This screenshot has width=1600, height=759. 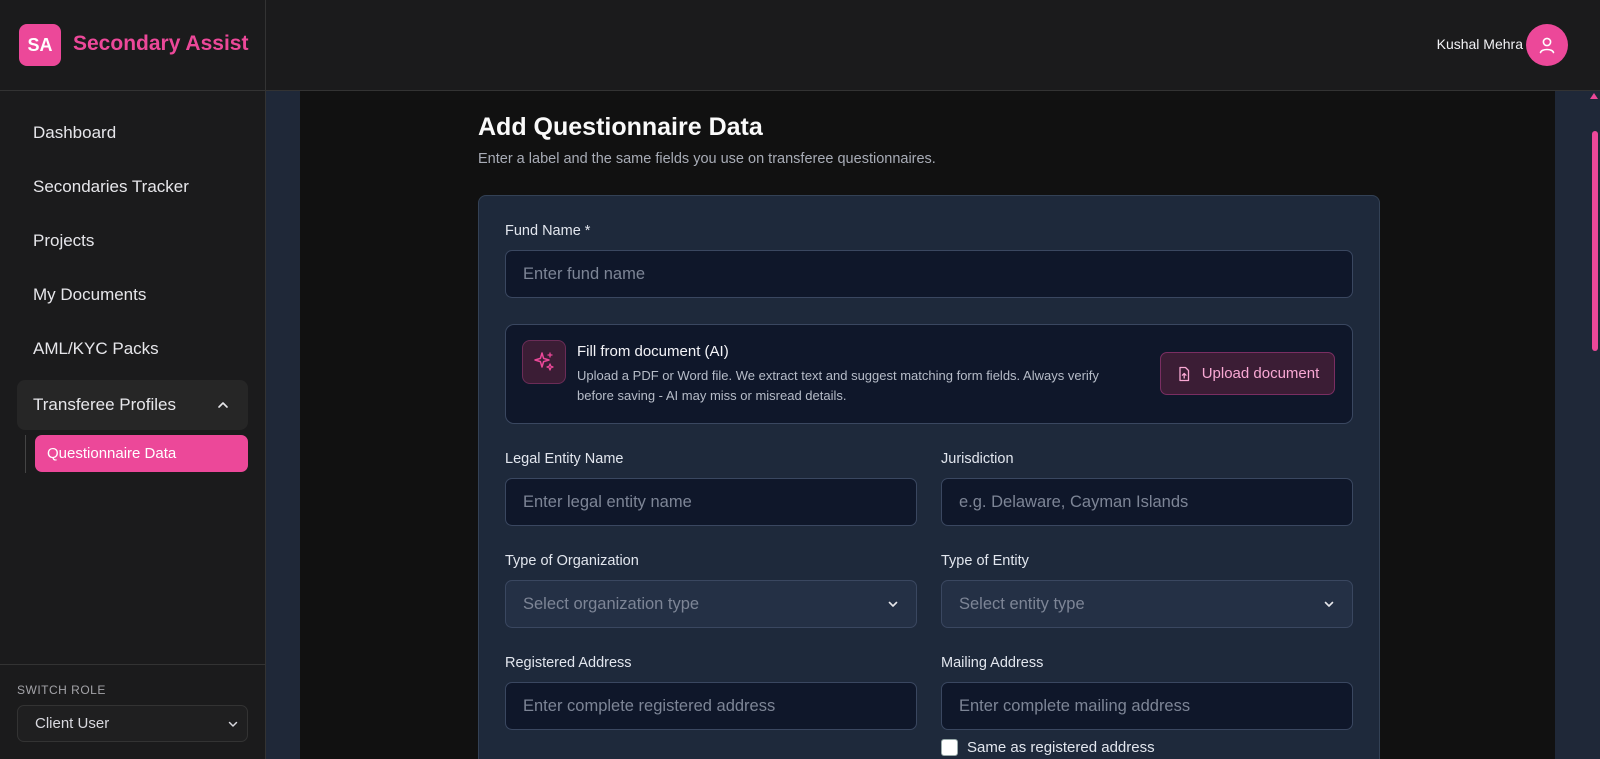 I want to click on sidebar-item-dashboard: Dashboard, so click(x=132, y=133).